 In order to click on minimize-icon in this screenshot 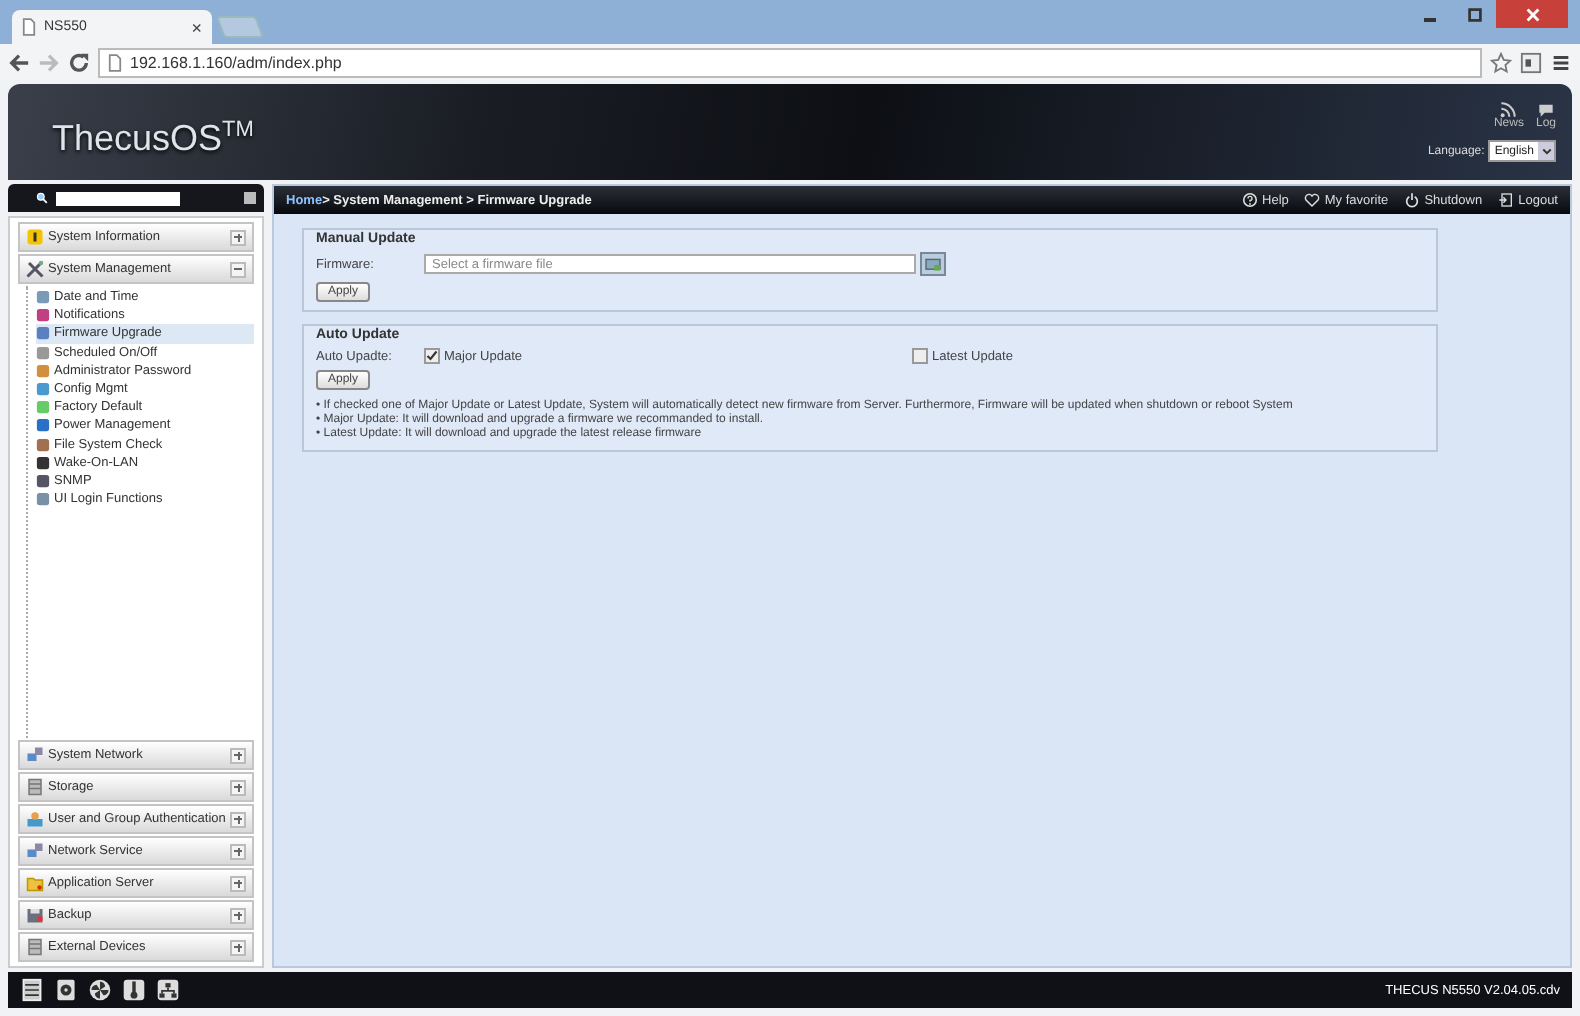, I will do `click(1430, 19)`.